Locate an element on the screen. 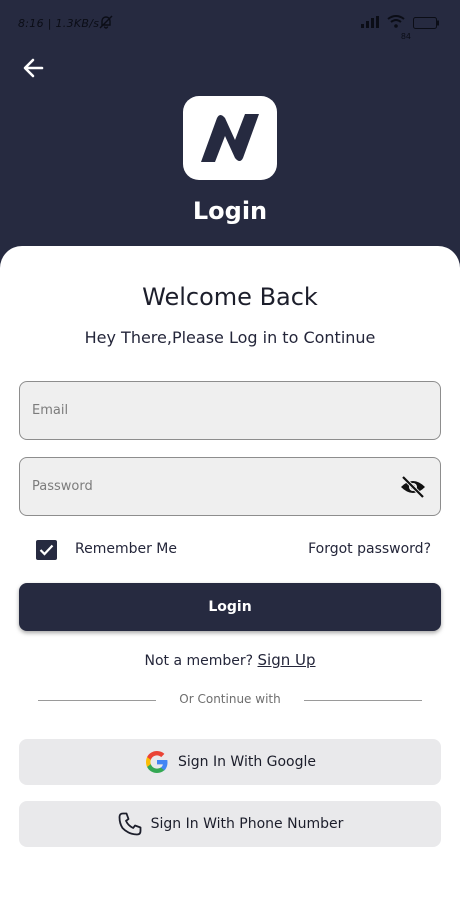  google-icon is located at coordinates (157, 762).